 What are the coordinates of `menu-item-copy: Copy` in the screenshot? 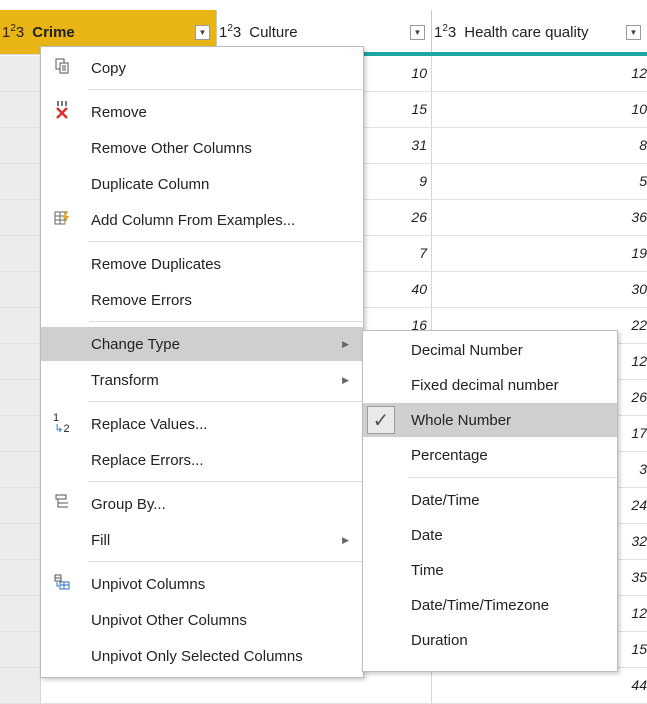 It's located at (202, 68).